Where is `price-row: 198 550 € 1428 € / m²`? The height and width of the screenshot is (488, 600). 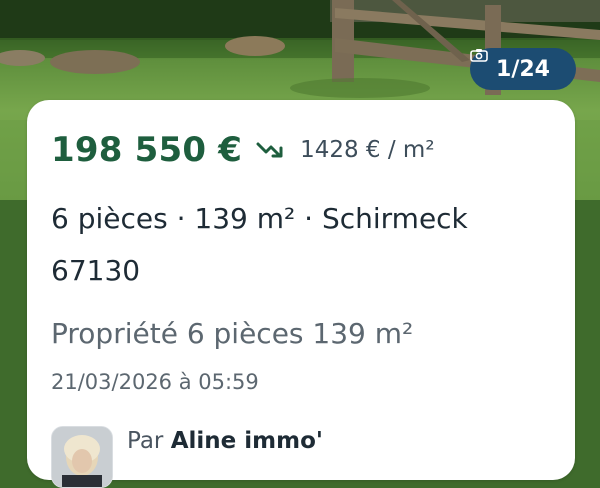
price-row: 198 550 € 1428 € / m² is located at coordinates (243, 150).